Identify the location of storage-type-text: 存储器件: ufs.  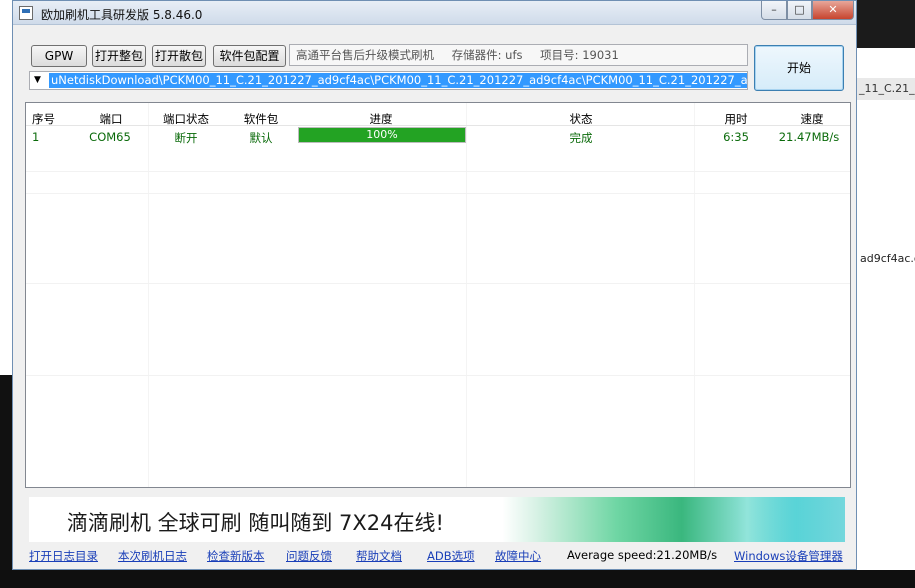
(487, 55).